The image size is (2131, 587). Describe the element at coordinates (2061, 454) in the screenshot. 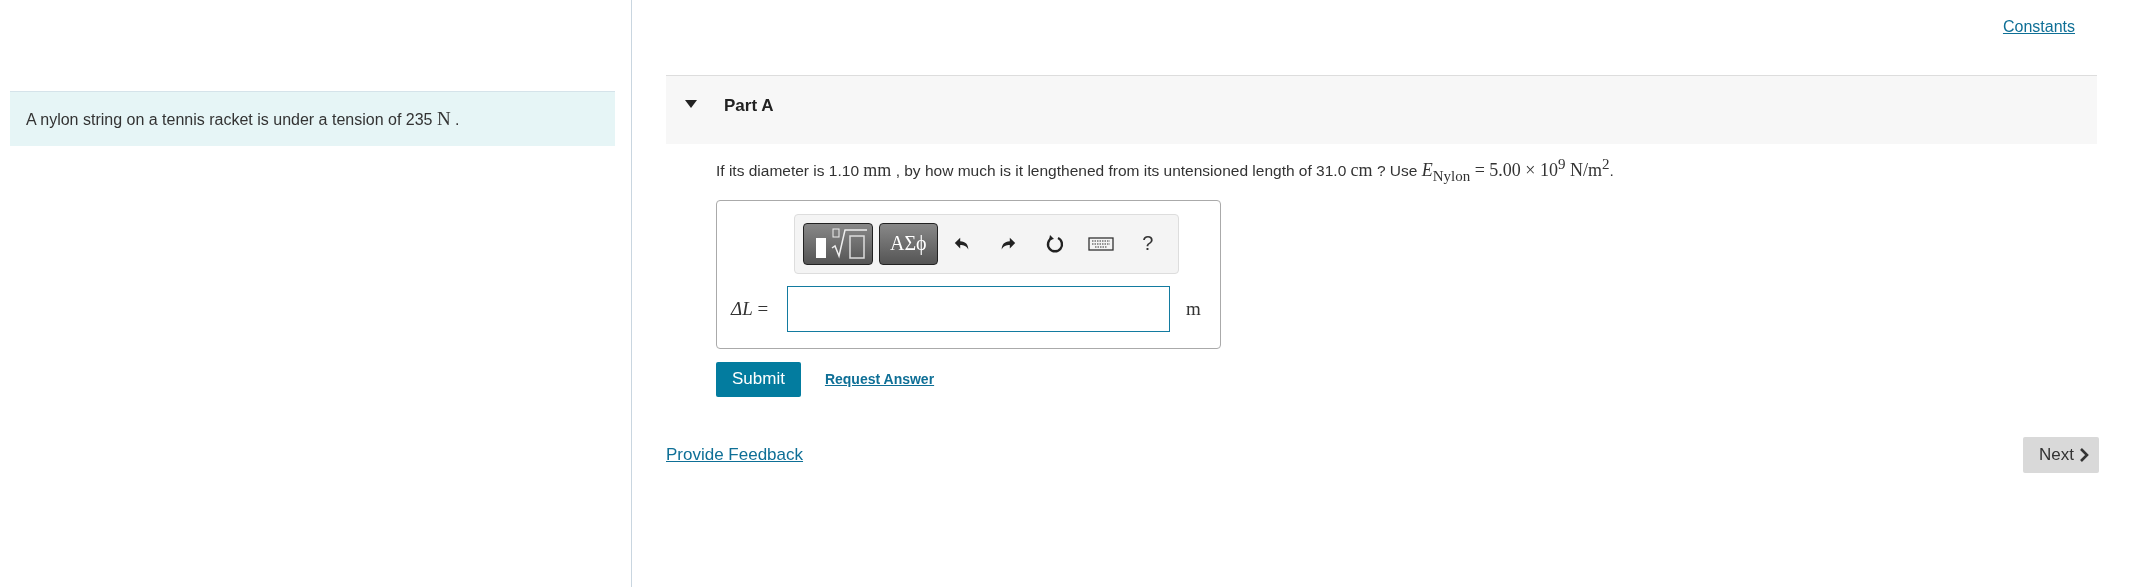

I see `next-button: Next` at that location.